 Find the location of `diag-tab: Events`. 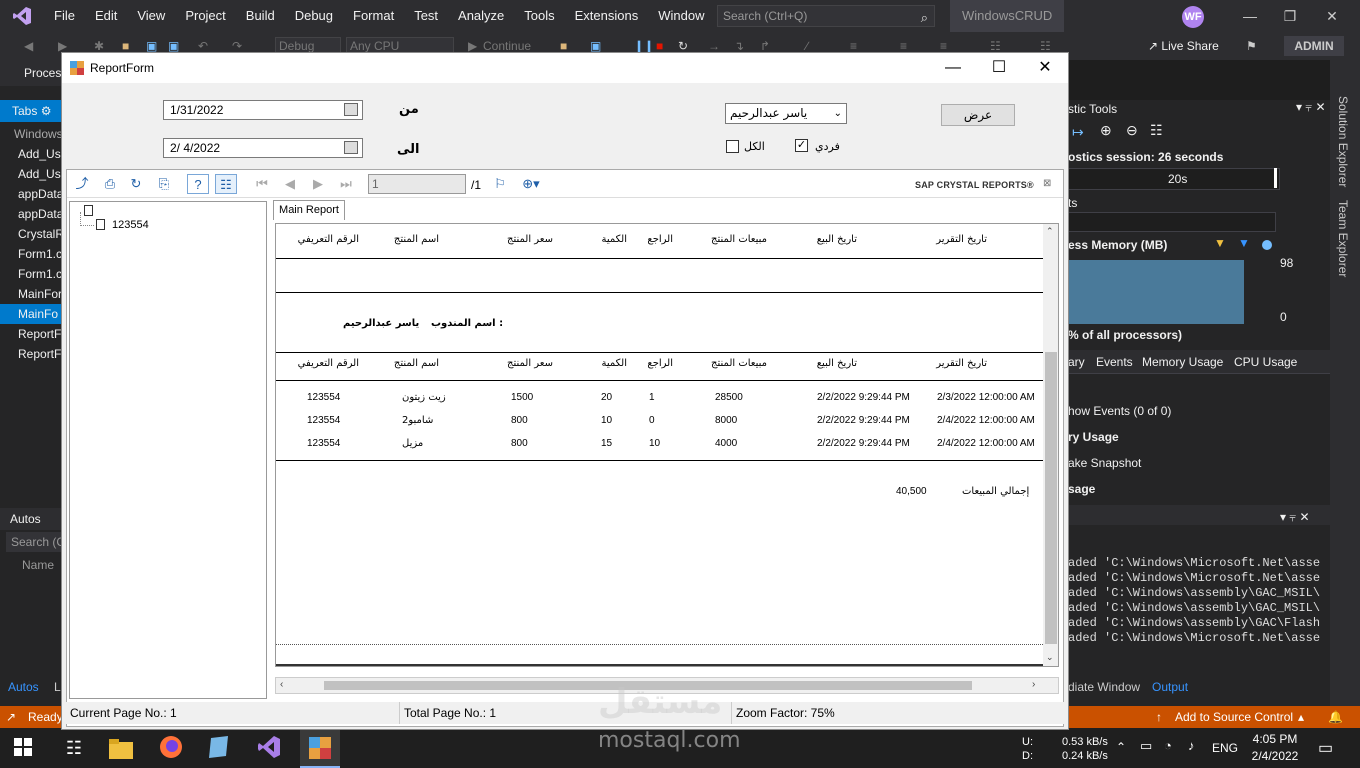

diag-tab: Events is located at coordinates (1114, 362).